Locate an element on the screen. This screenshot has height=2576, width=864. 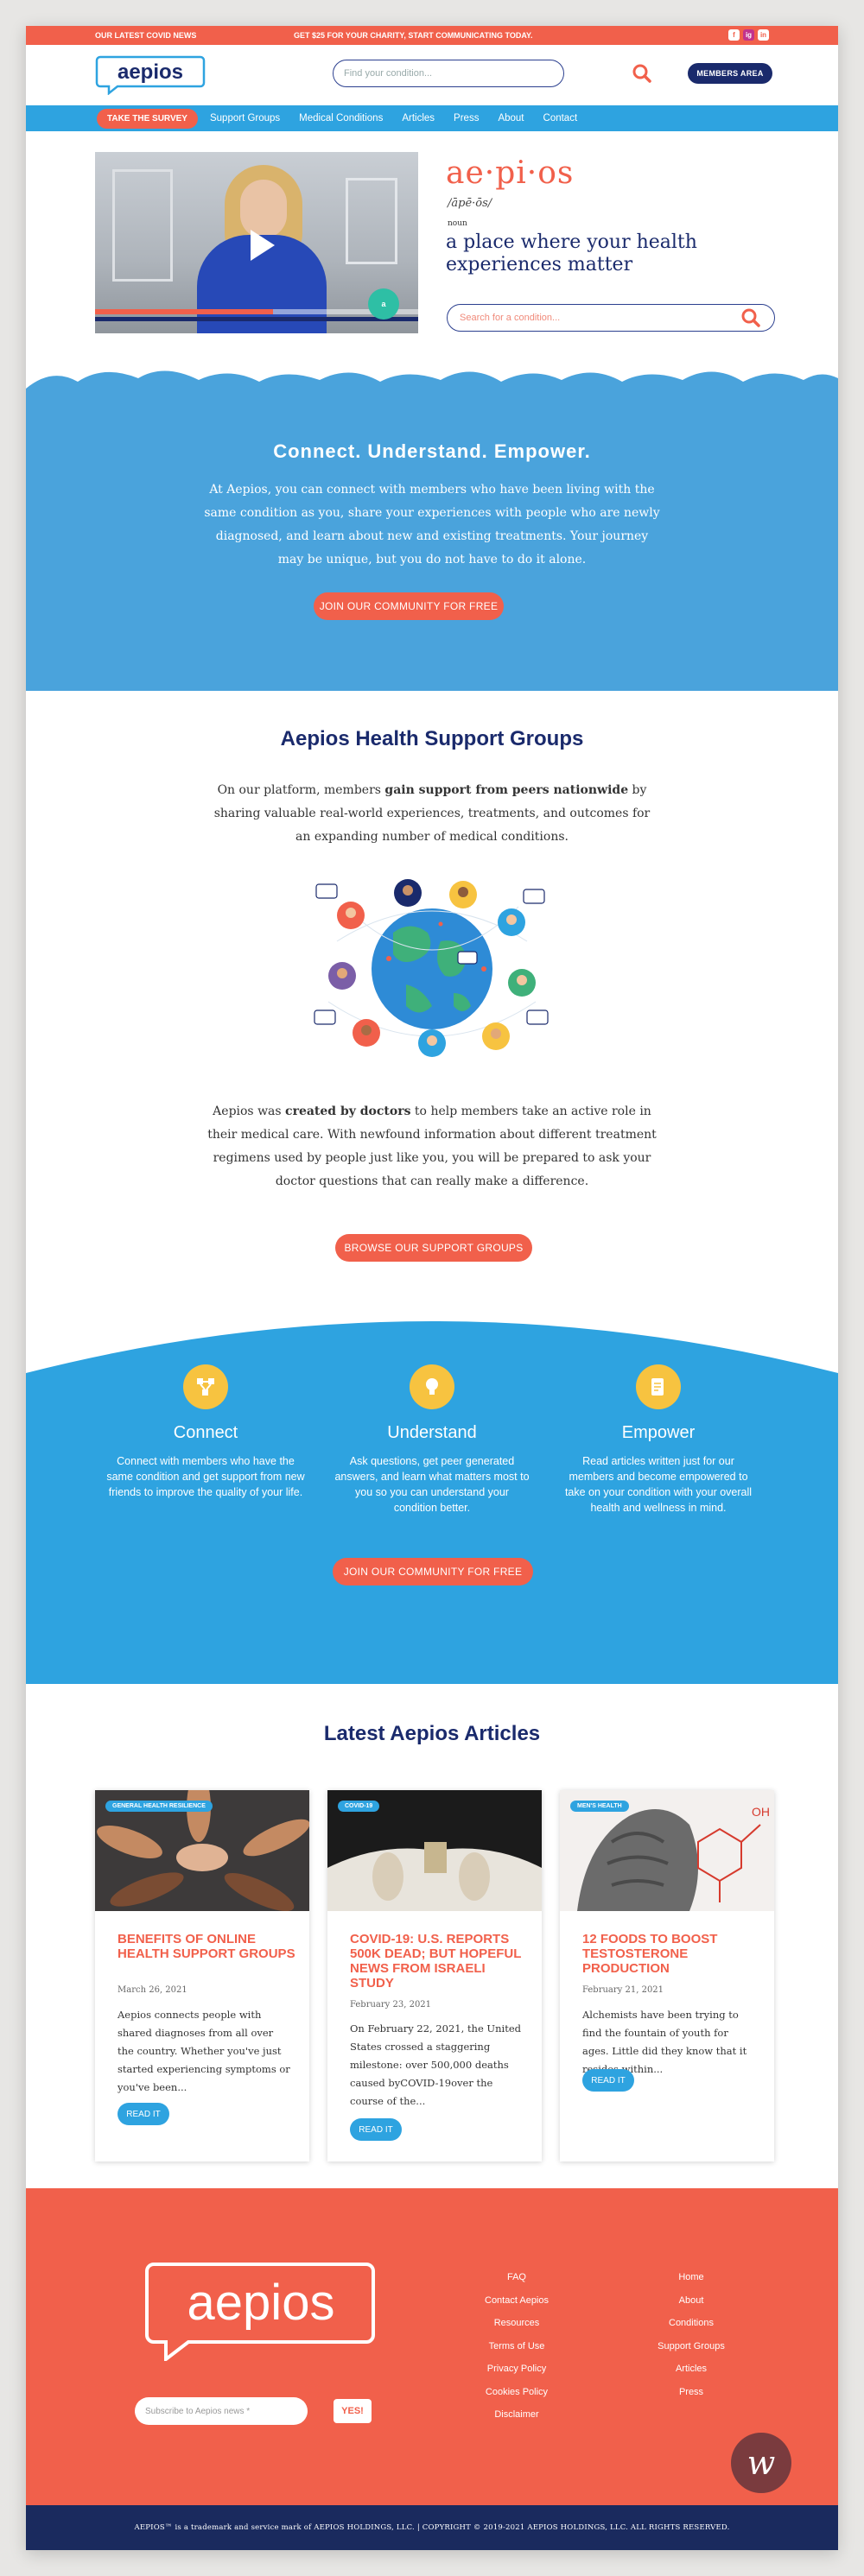
footer-link-support-groups: Support Groups is located at coordinates (691, 2346).